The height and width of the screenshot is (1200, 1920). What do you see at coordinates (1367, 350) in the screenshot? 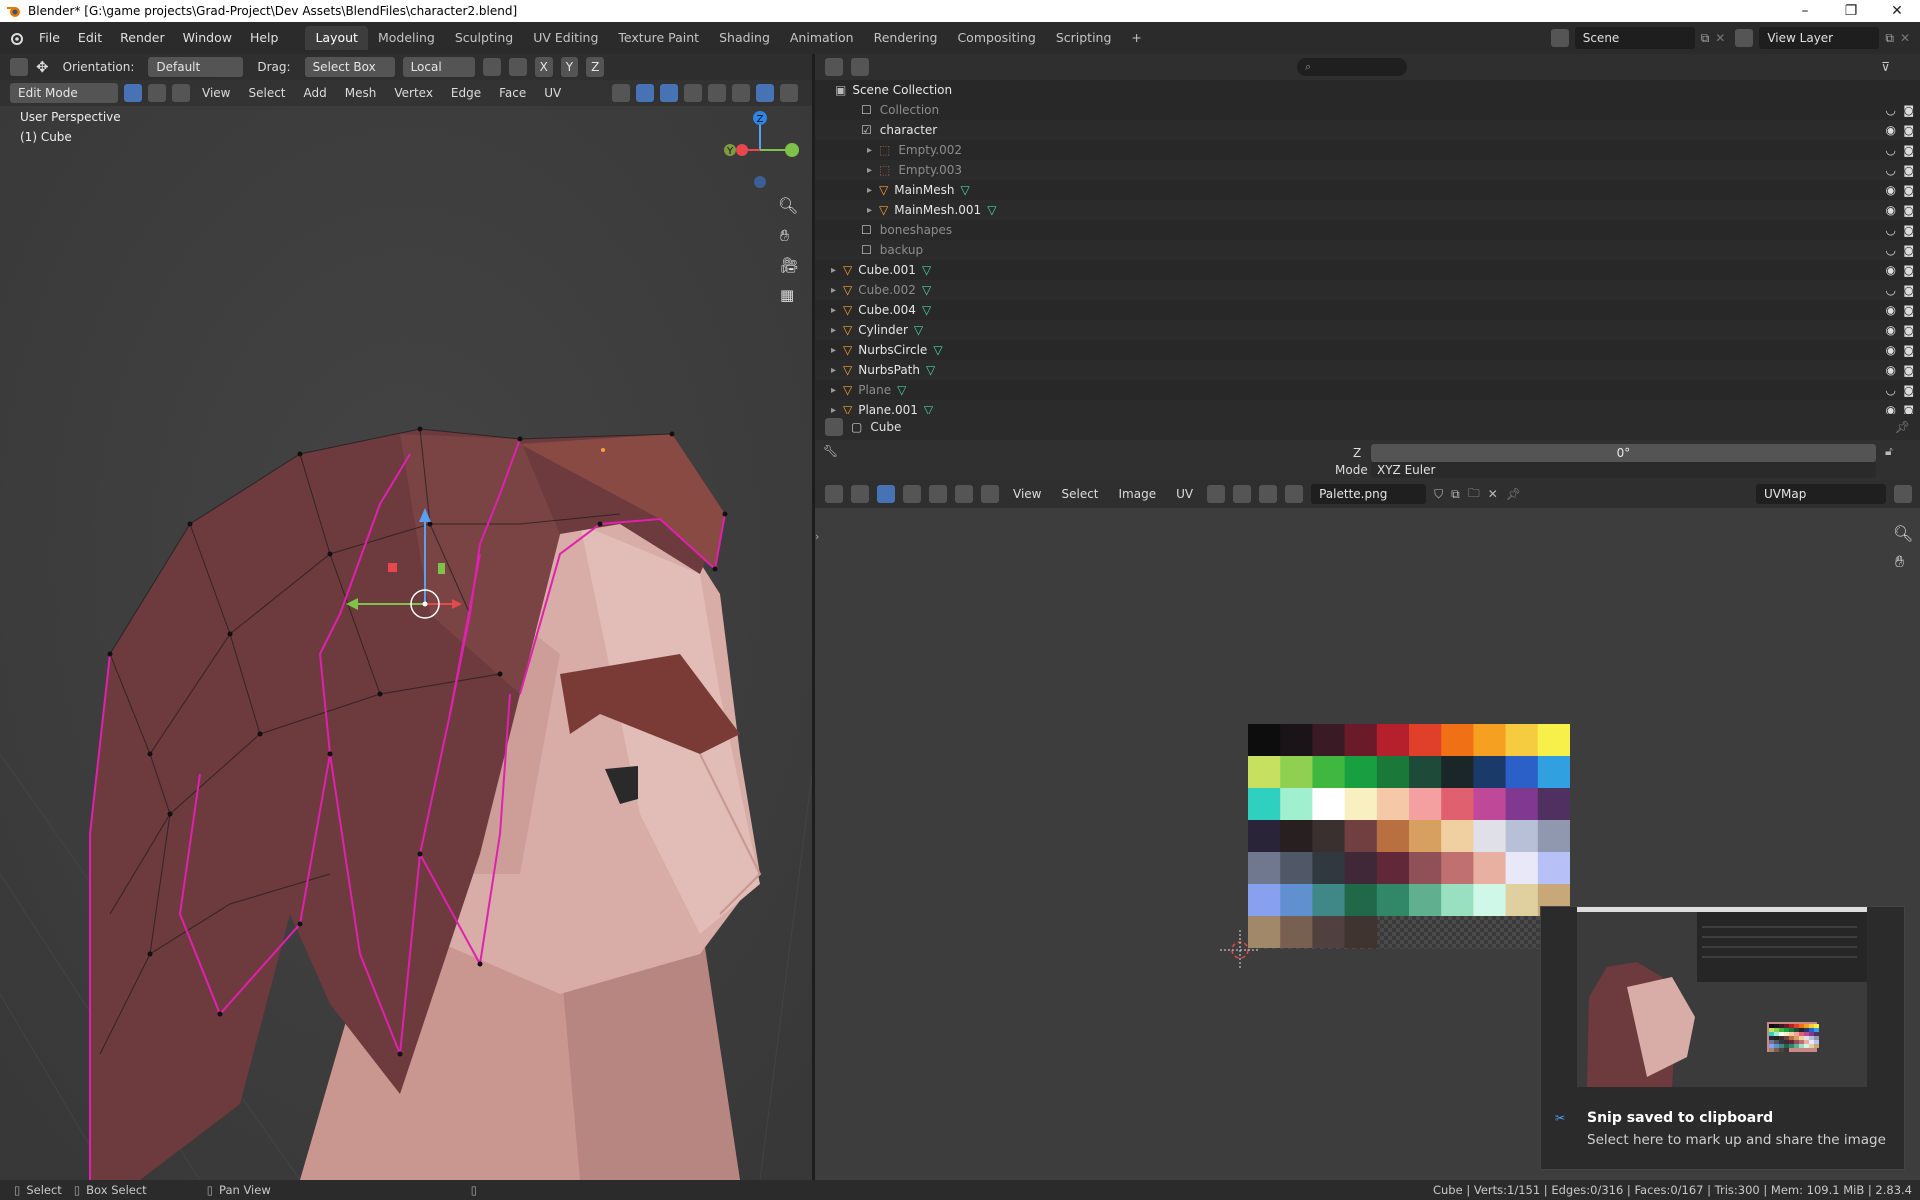
I see `outliner-row: ▸ ▽ NurbsCircle ▽ ◉ ◙` at bounding box center [1367, 350].